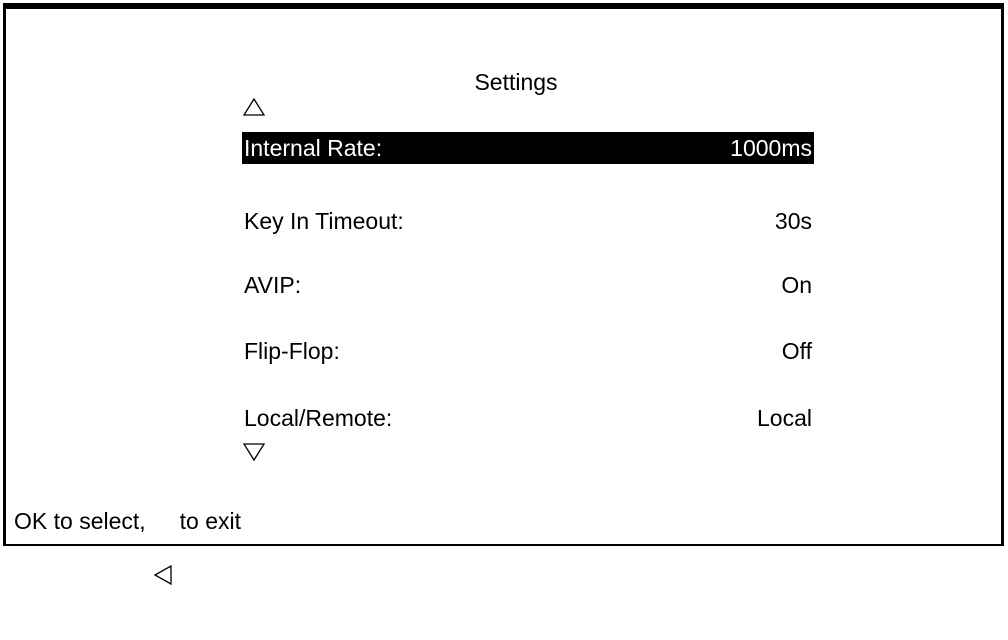 This screenshot has width=1008, height=640. Describe the element at coordinates (318, 417) in the screenshot. I see `menu-item-label: Local/Remote:` at that location.